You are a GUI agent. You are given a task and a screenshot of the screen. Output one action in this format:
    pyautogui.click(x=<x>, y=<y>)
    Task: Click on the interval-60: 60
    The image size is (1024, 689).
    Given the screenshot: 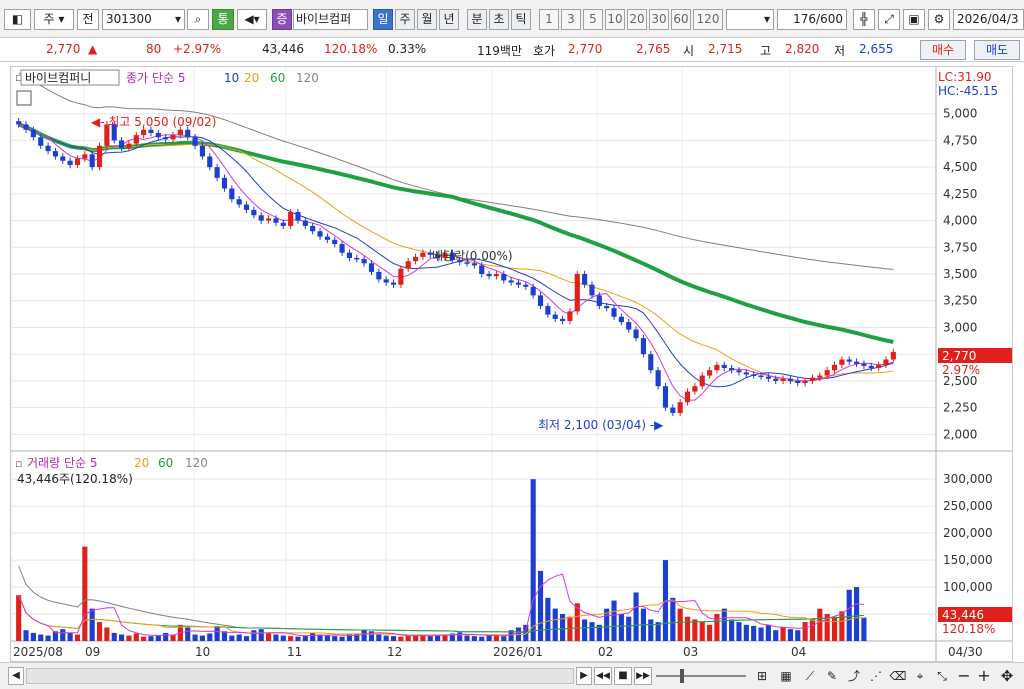 What is the action you would take?
    pyautogui.click(x=681, y=19)
    